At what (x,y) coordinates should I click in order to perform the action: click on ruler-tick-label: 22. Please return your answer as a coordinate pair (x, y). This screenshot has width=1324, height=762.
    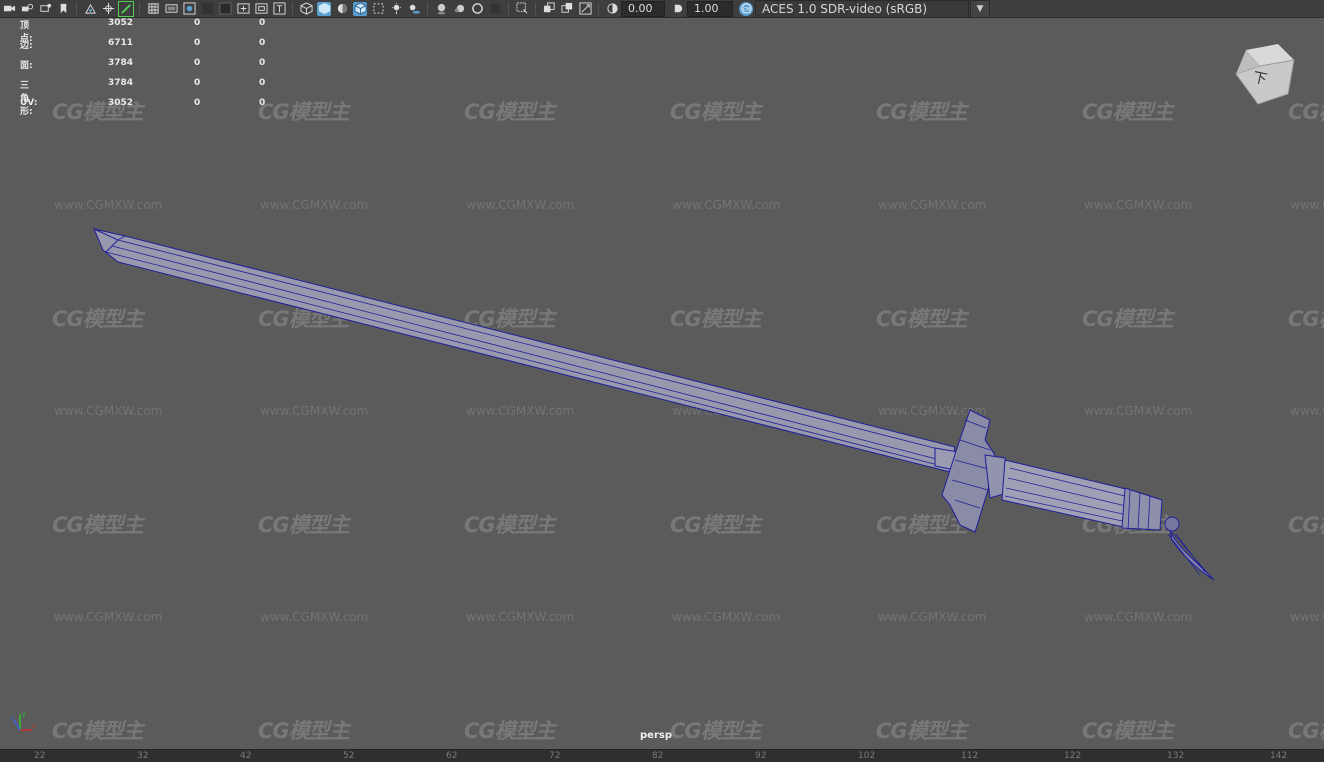
    Looking at the image, I should click on (40, 756).